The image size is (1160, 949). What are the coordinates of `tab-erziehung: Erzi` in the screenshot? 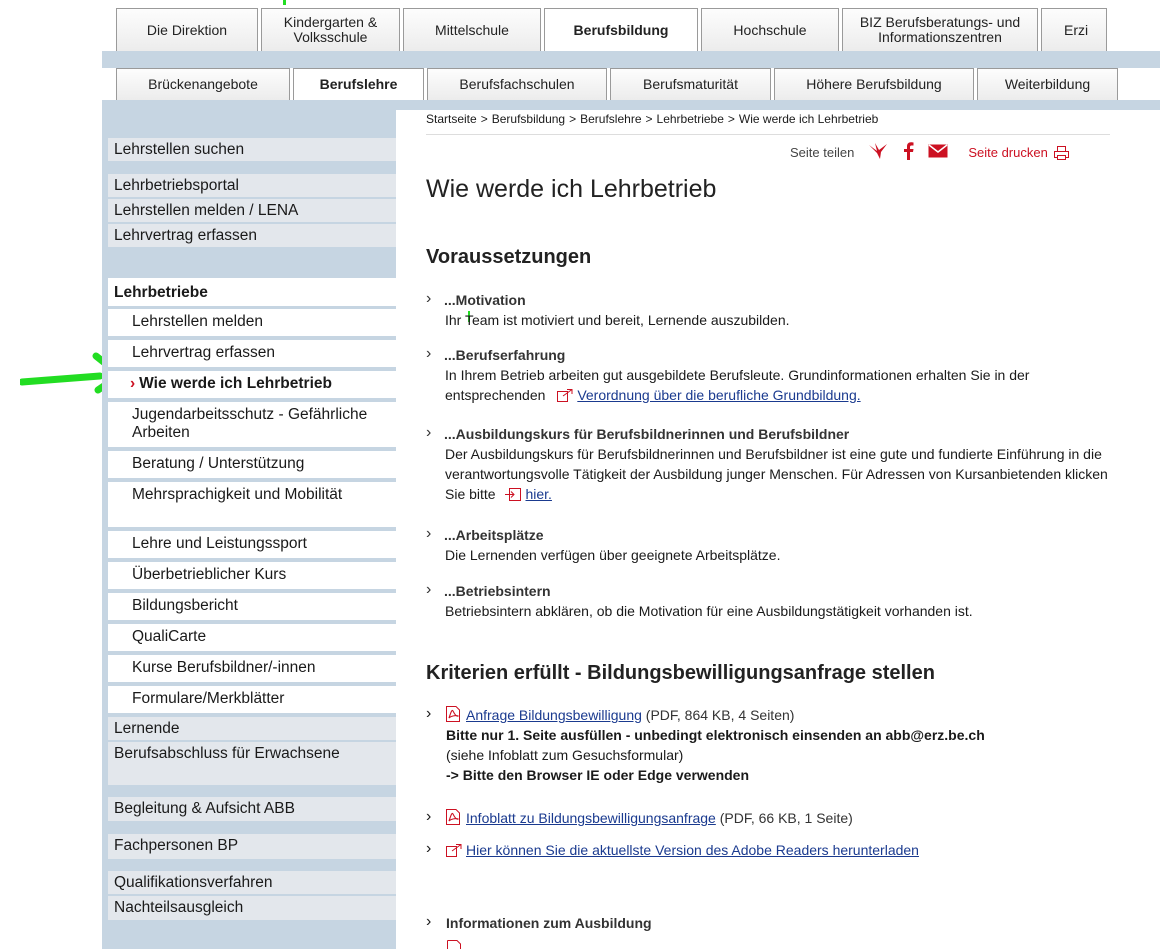 It's located at (1074, 29).